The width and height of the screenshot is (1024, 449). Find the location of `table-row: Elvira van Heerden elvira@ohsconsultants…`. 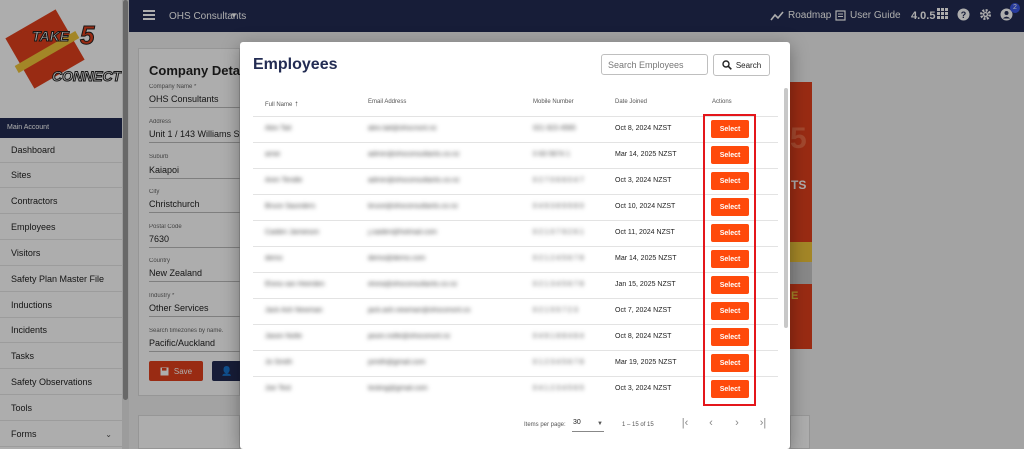

table-row: Elvira van Heerden elvira@ohsconsultants… is located at coordinates (515, 285).